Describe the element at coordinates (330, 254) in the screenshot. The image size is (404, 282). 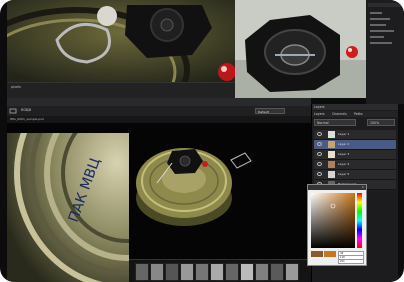
I see `new-color-swatch` at that location.